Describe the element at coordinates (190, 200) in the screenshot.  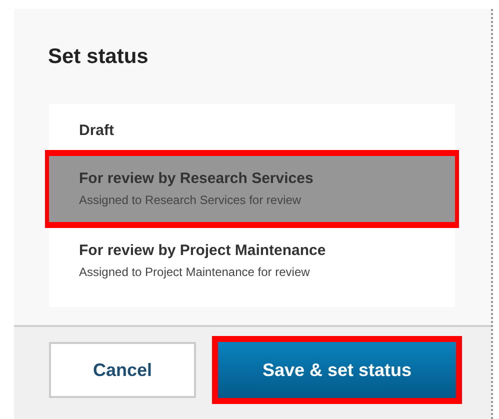
I see `option-description: Assigned to Research Services for review` at that location.